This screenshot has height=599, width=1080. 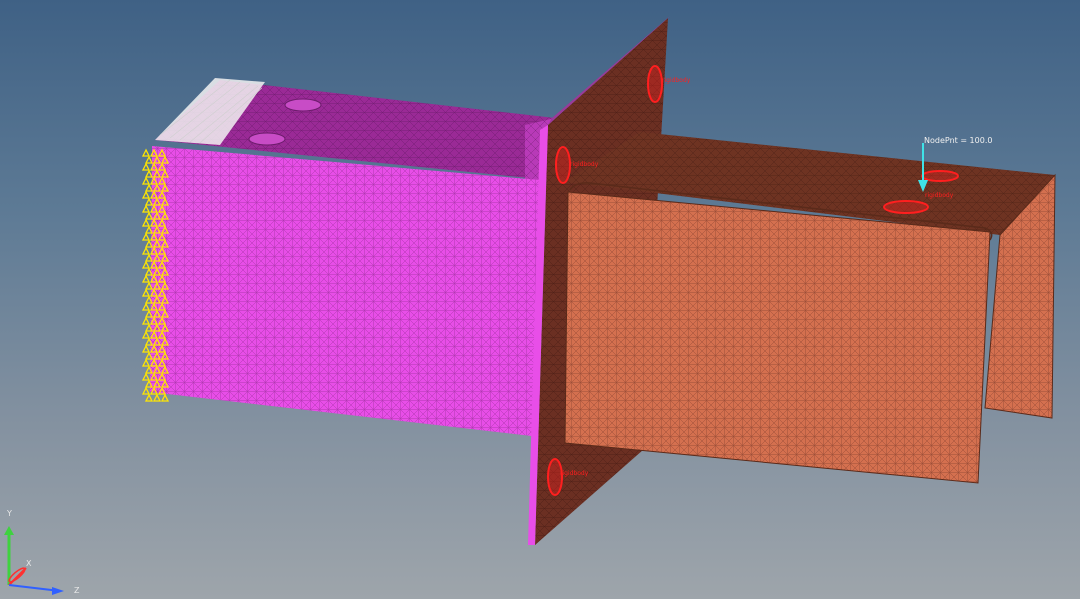 I want to click on rigid-body-marker: rigidbody, so click(x=669, y=84).